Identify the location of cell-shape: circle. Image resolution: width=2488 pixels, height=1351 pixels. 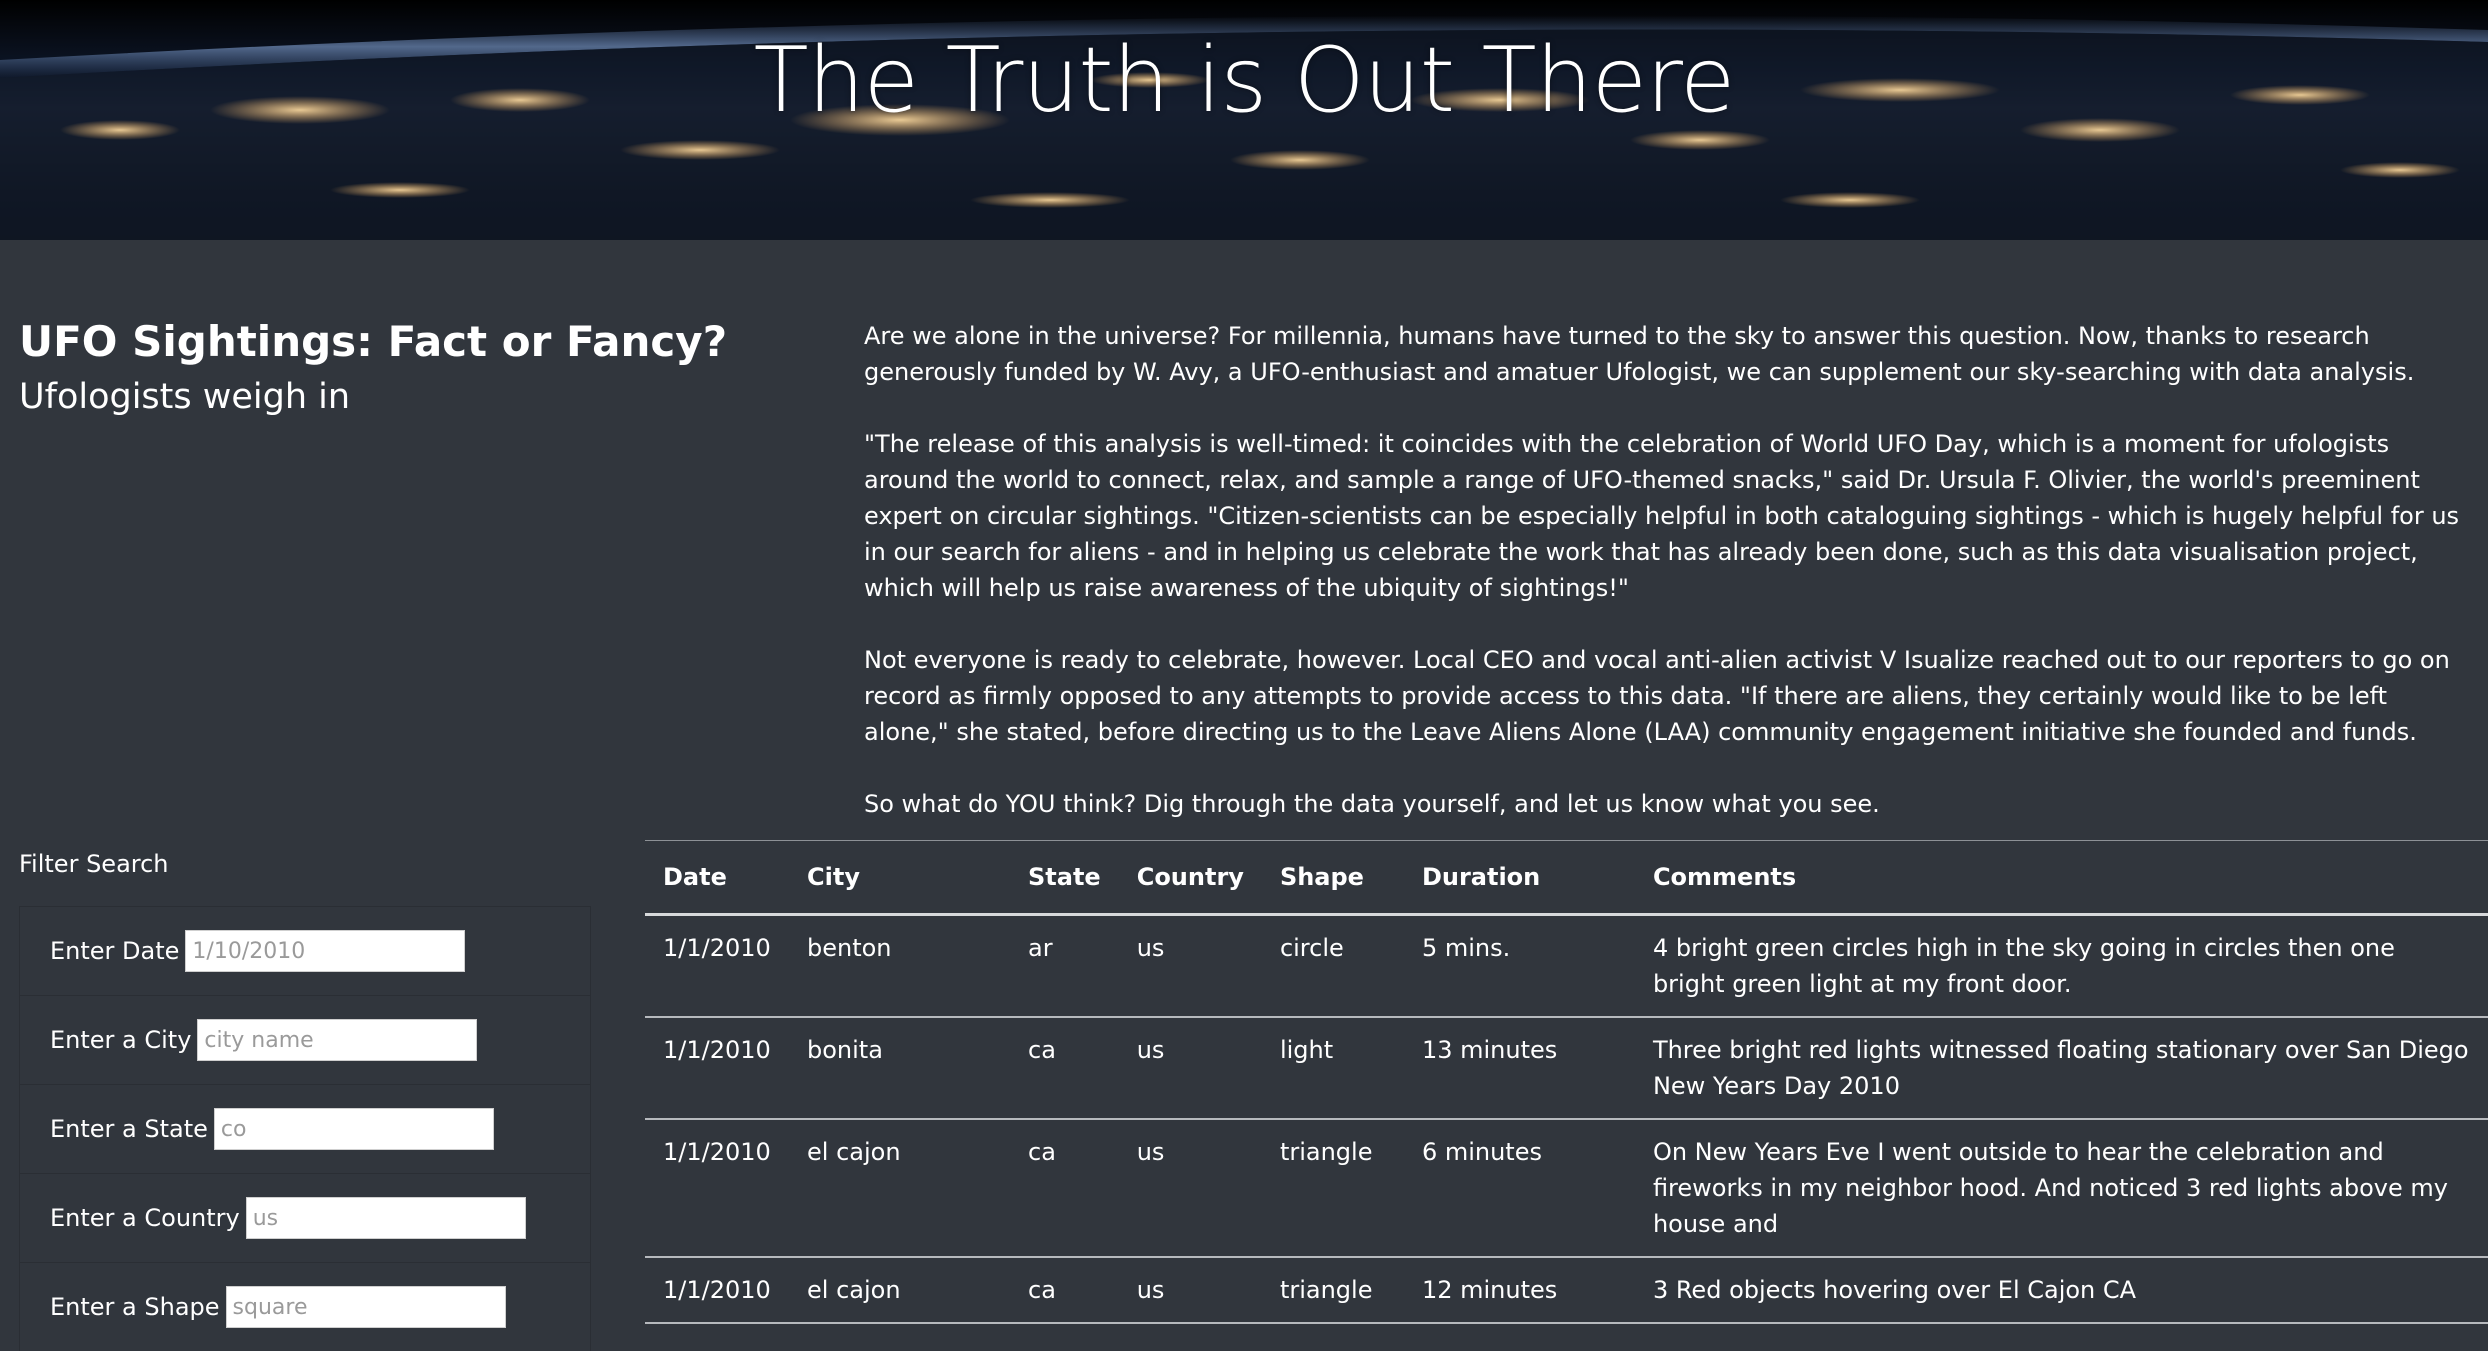
(1332, 966).